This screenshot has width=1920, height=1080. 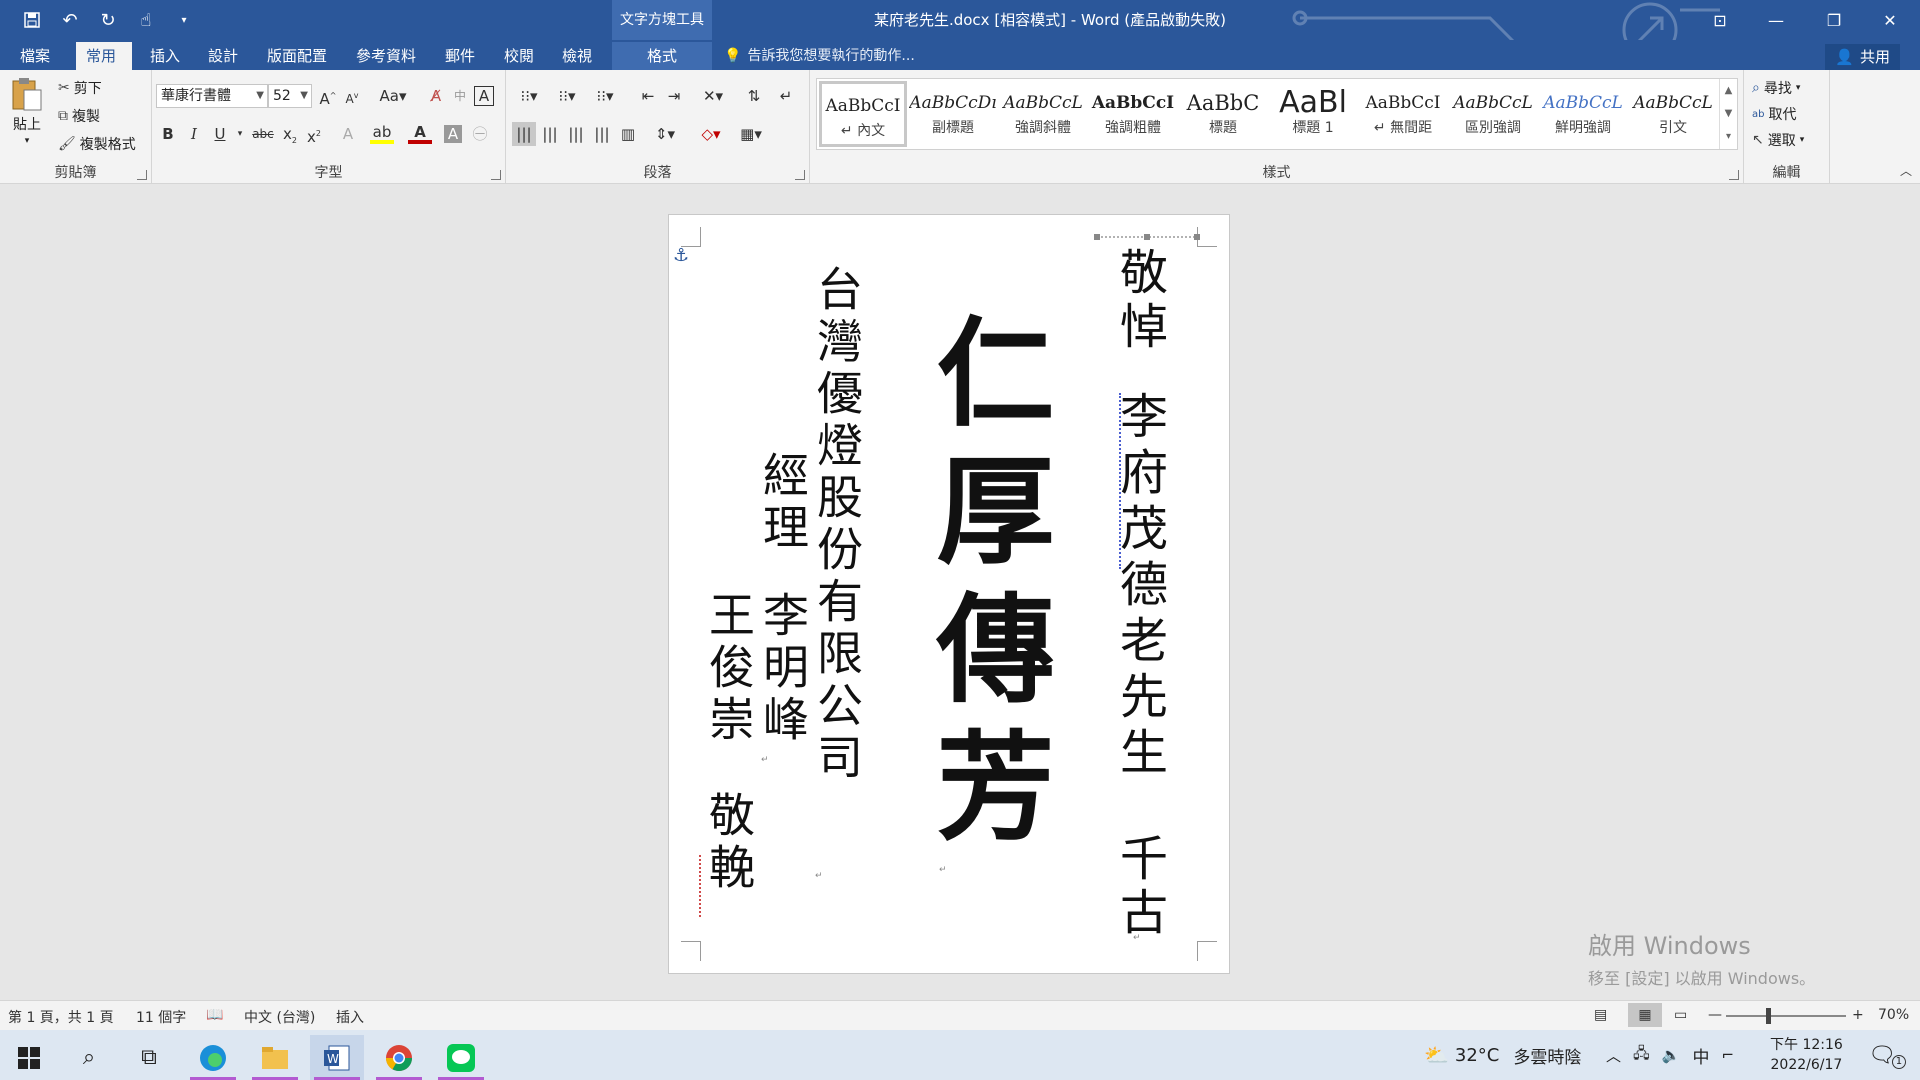 What do you see at coordinates (648, 96) in the screenshot?
I see `decrease-indent-icon: ⇤` at bounding box center [648, 96].